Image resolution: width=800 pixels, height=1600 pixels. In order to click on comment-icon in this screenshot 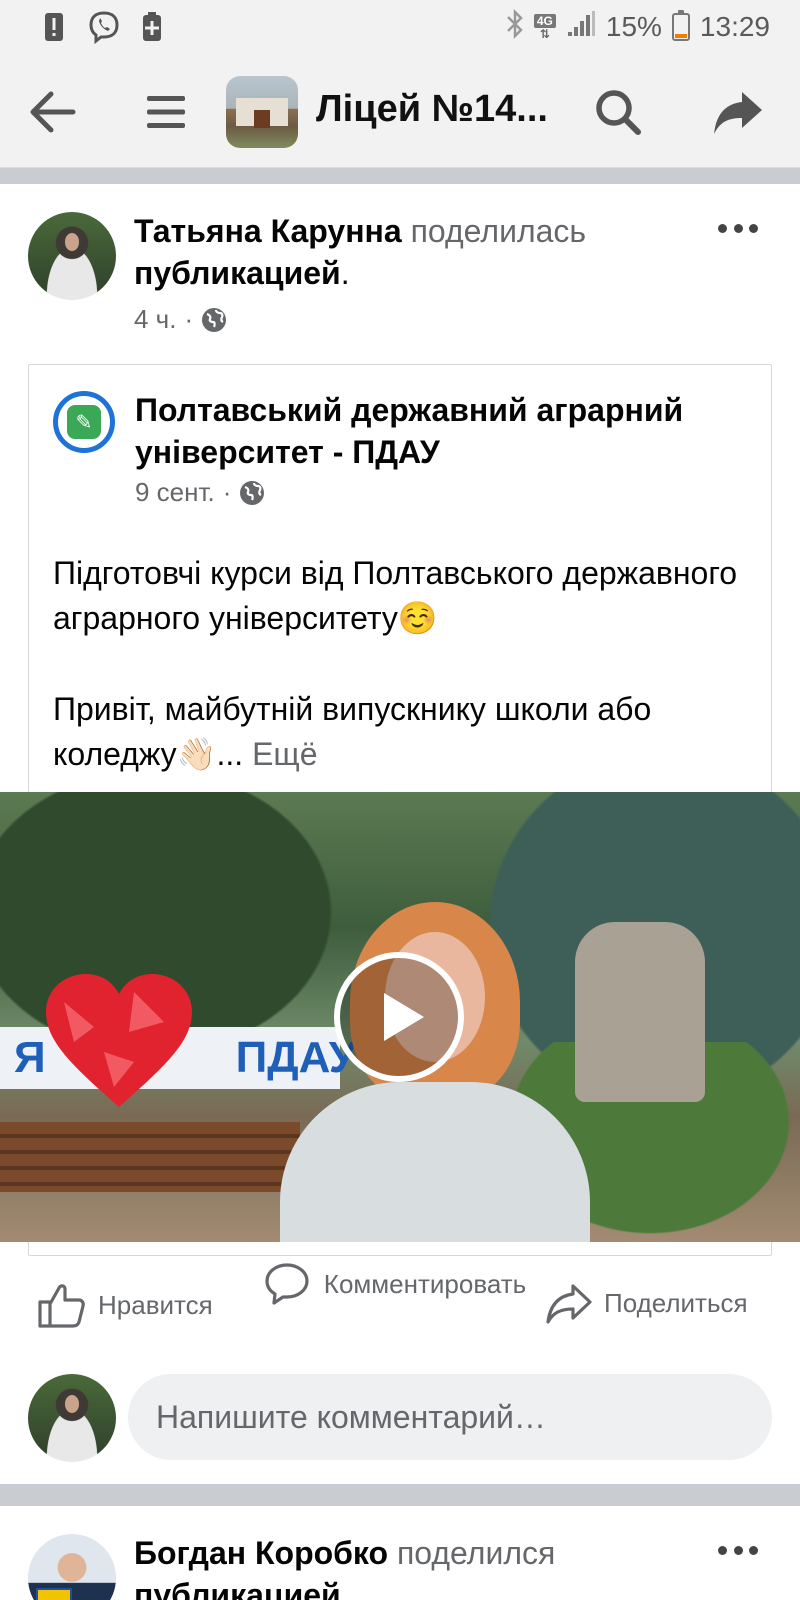, I will do `click(287, 1284)`.